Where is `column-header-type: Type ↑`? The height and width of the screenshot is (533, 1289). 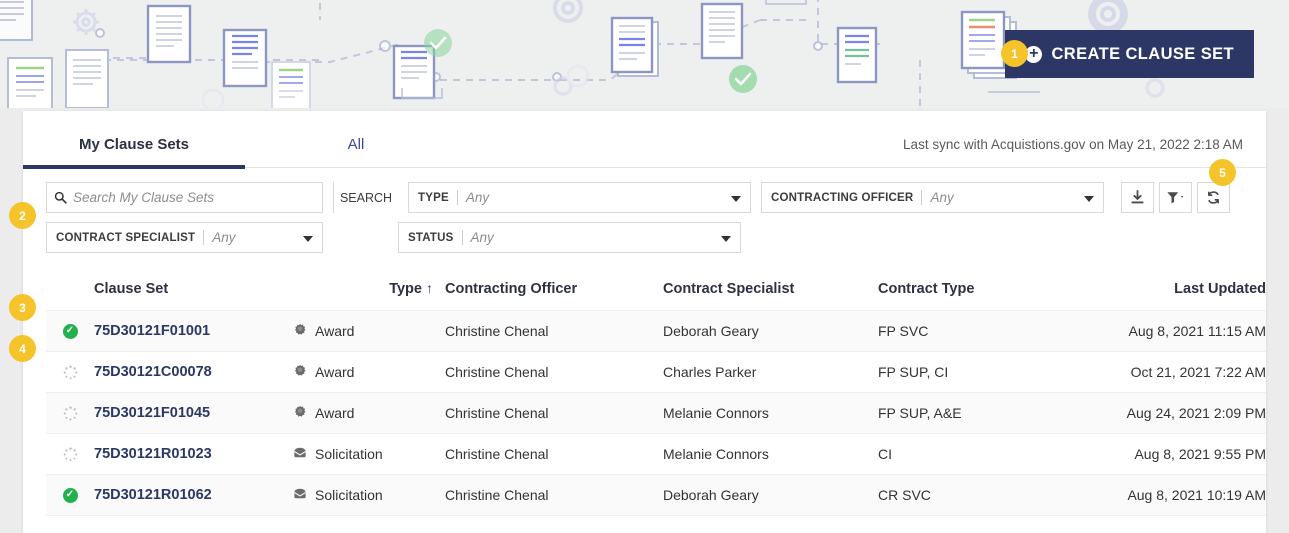
column-header-type: Type ↑ is located at coordinates (369, 289).